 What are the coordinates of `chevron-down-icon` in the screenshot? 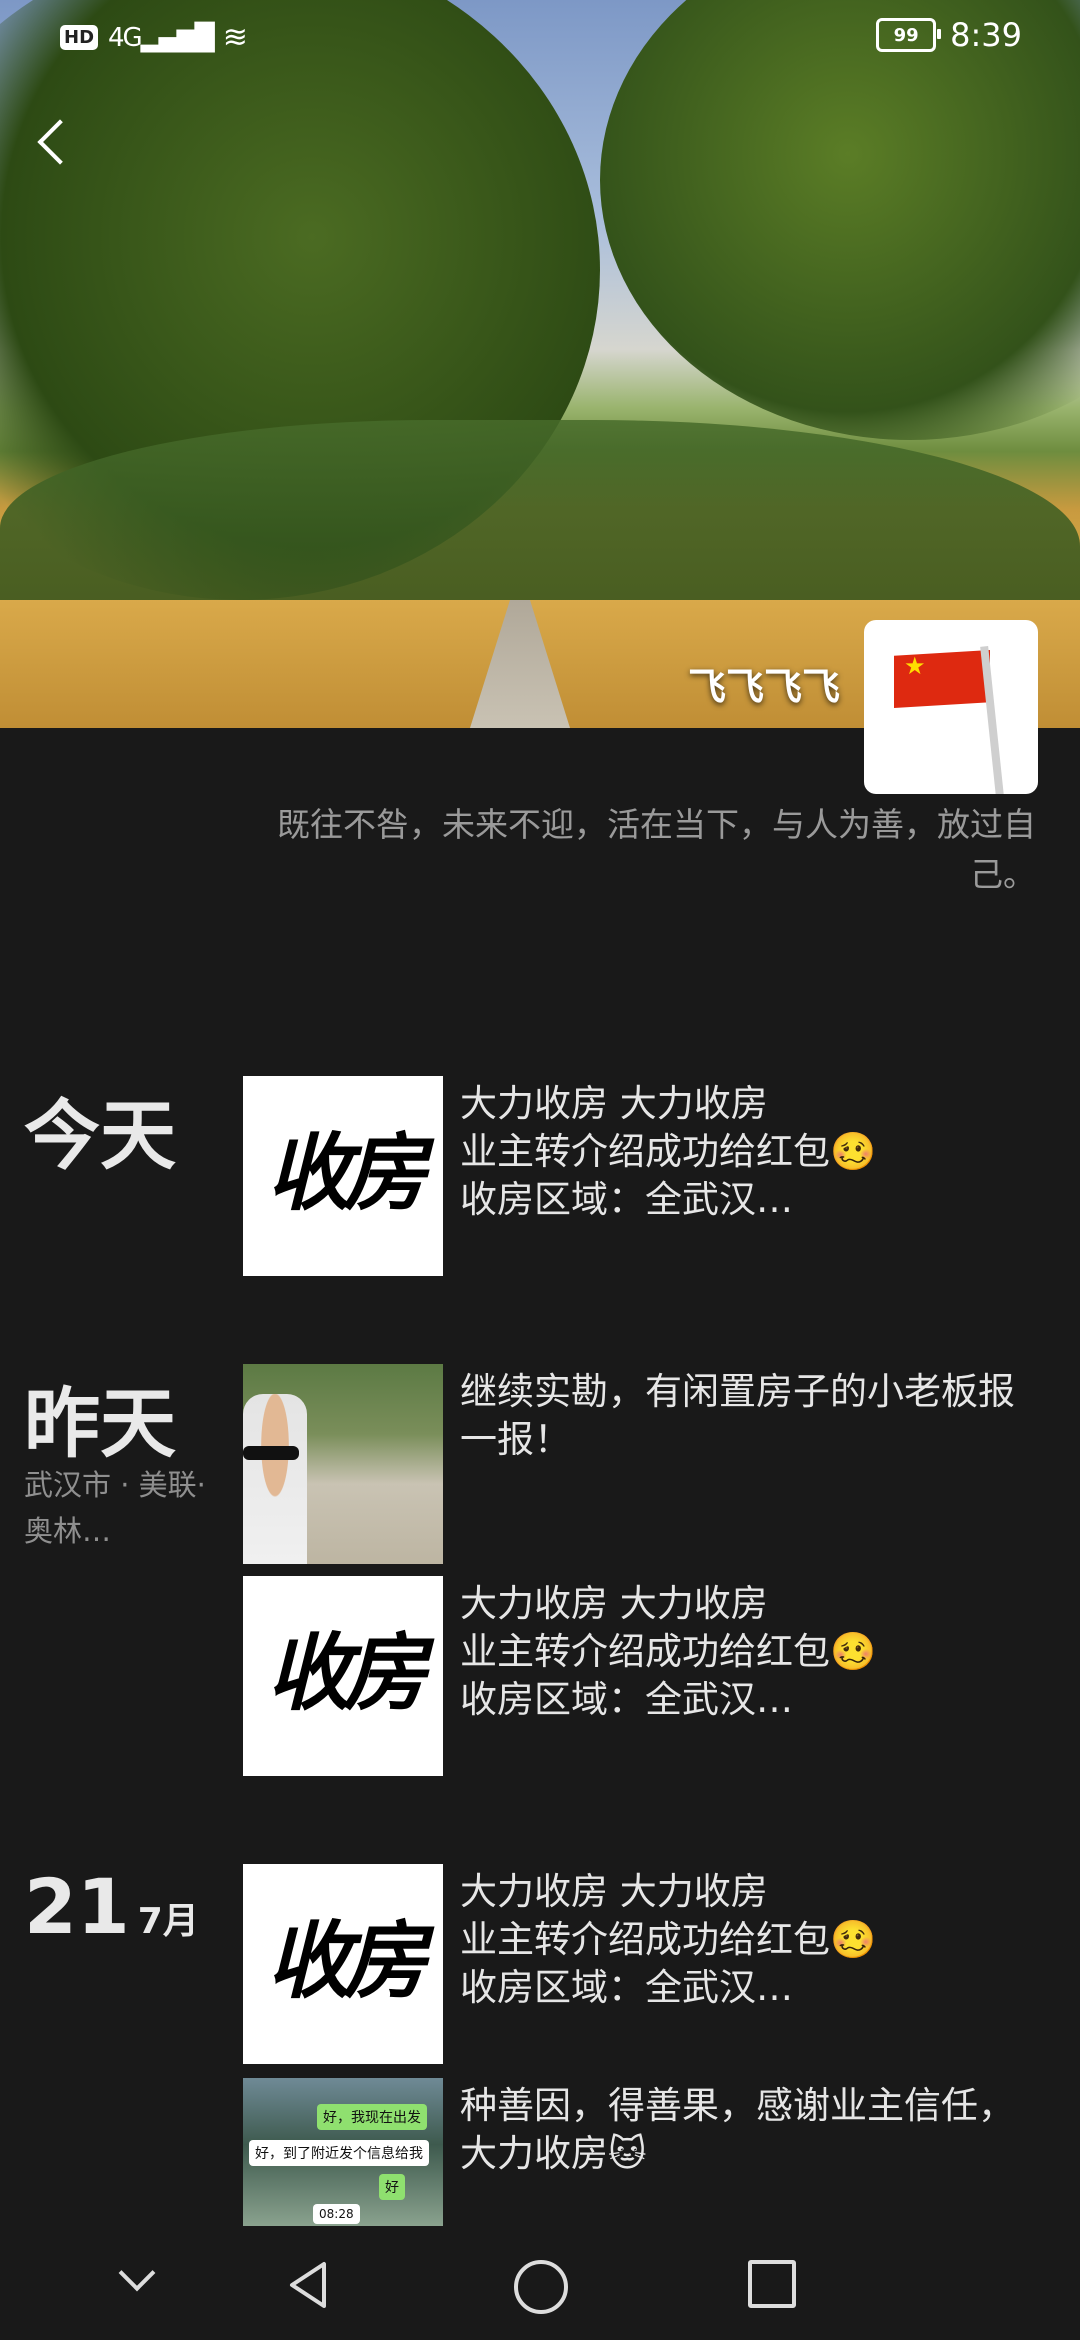 It's located at (136, 2278).